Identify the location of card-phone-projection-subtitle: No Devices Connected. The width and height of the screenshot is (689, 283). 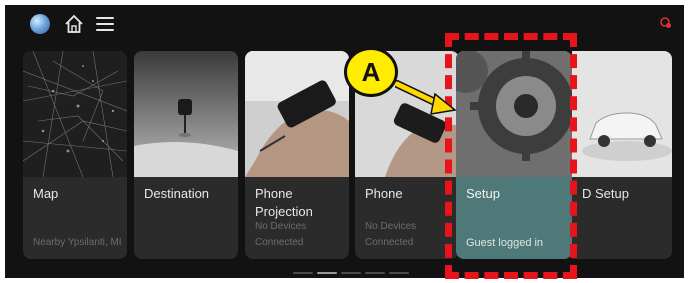
(281, 234).